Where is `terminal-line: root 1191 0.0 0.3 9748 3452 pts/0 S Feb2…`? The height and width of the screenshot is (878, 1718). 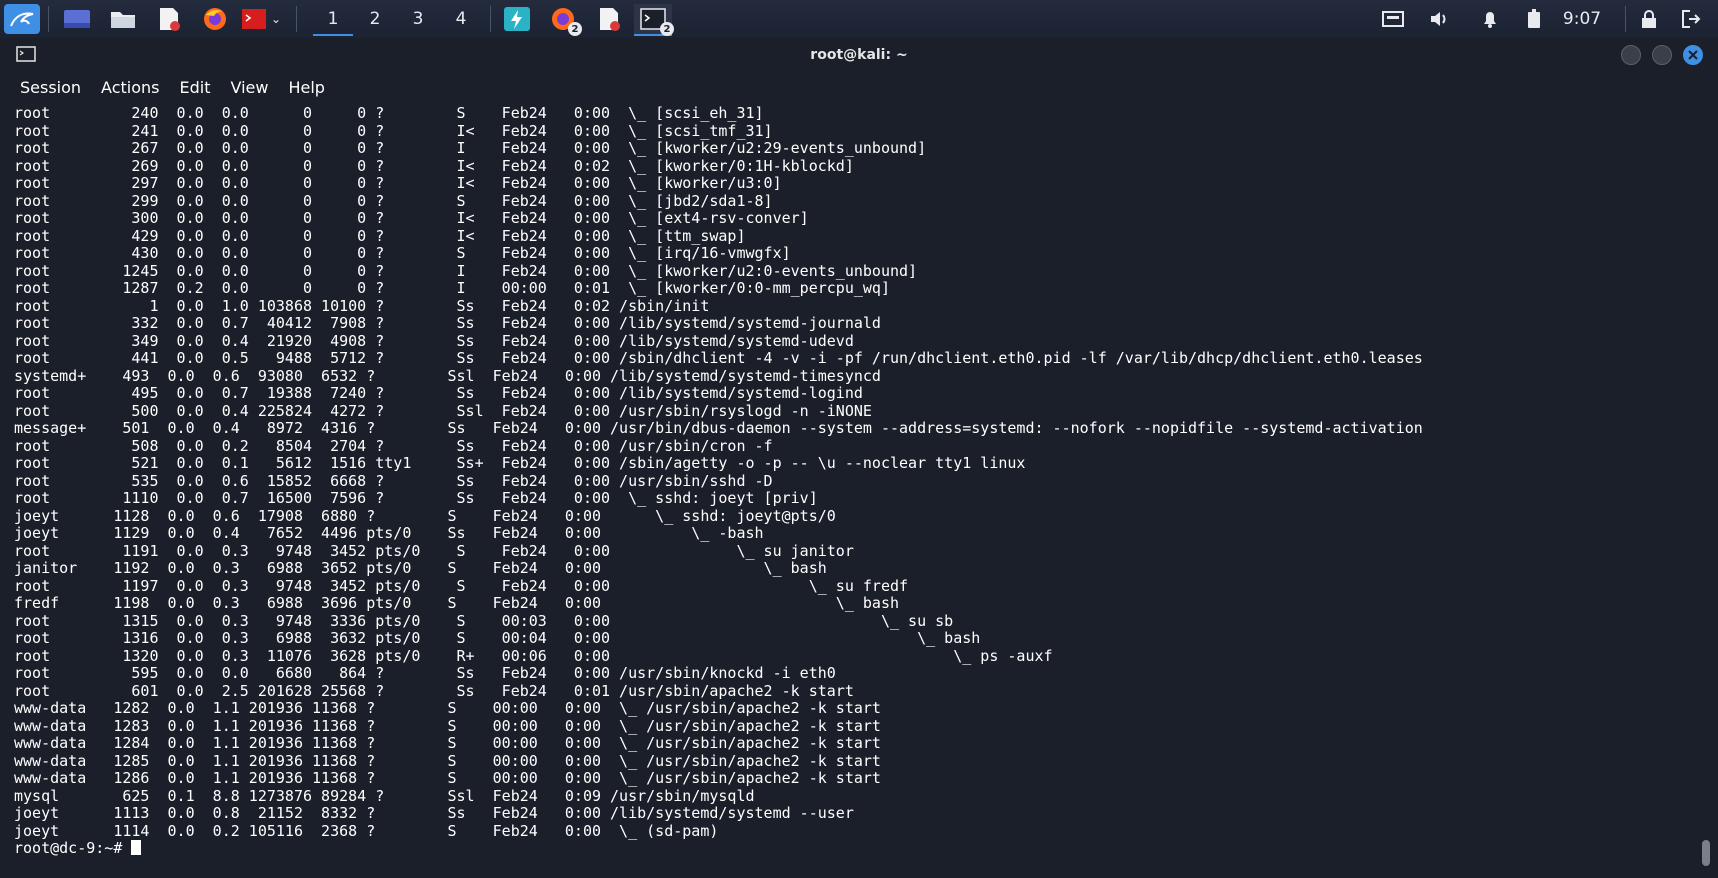
terminal-line: root 1191 0.0 0.3 9748 3452 pts/0 S Feb2… is located at coordinates (434, 550).